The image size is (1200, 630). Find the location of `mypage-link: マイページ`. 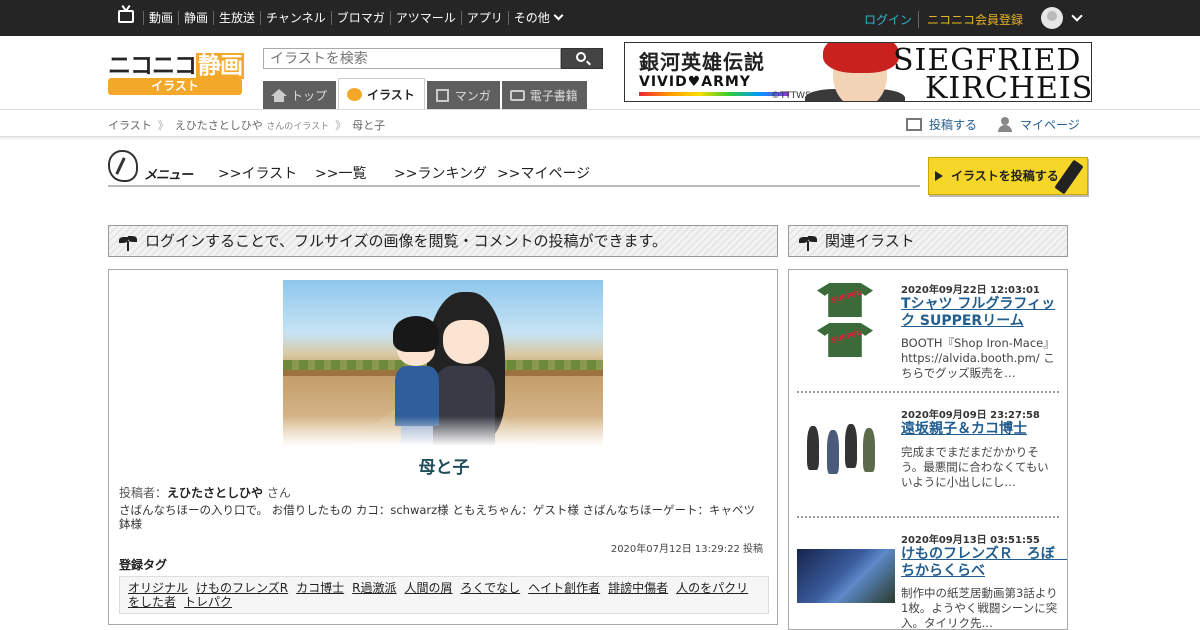

mypage-link: マイページ is located at coordinates (1039, 124).